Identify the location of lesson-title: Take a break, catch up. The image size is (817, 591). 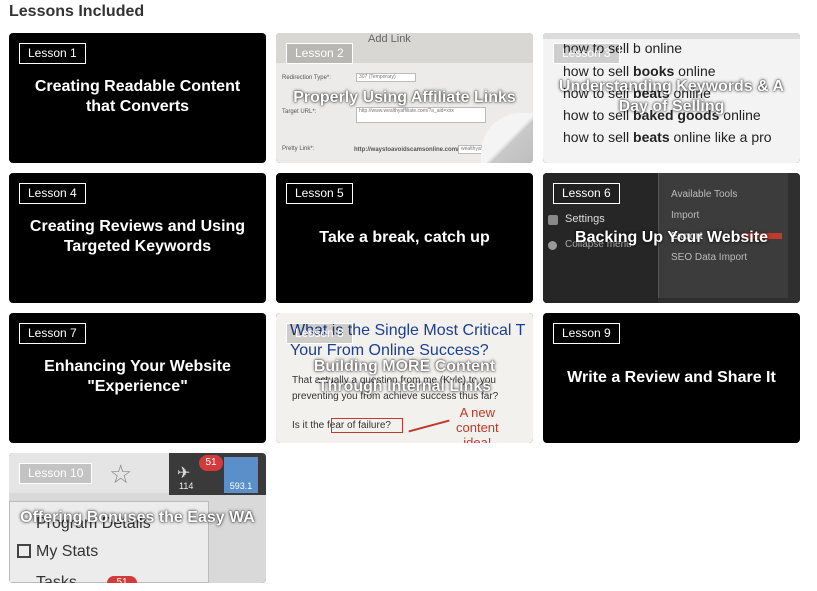
(404, 237).